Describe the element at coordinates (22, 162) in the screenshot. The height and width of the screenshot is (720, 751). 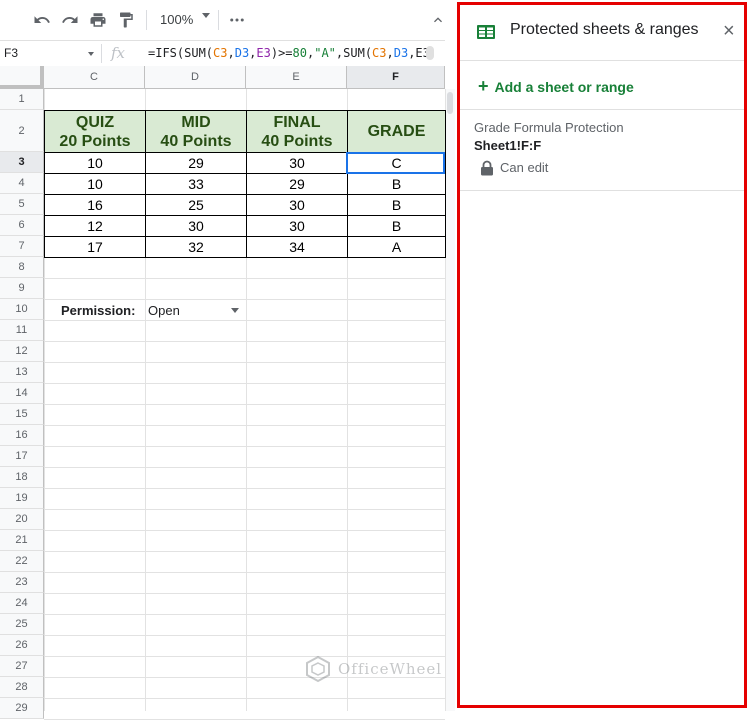
I see `row-header-3: 3` at that location.